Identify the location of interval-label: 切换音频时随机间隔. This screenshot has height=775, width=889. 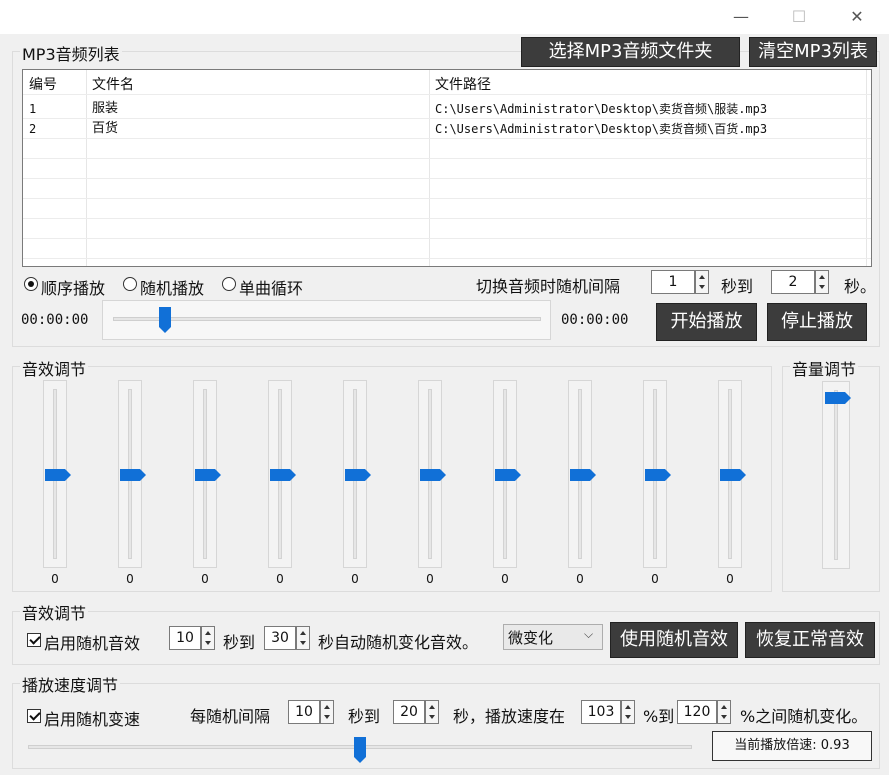
(548, 286).